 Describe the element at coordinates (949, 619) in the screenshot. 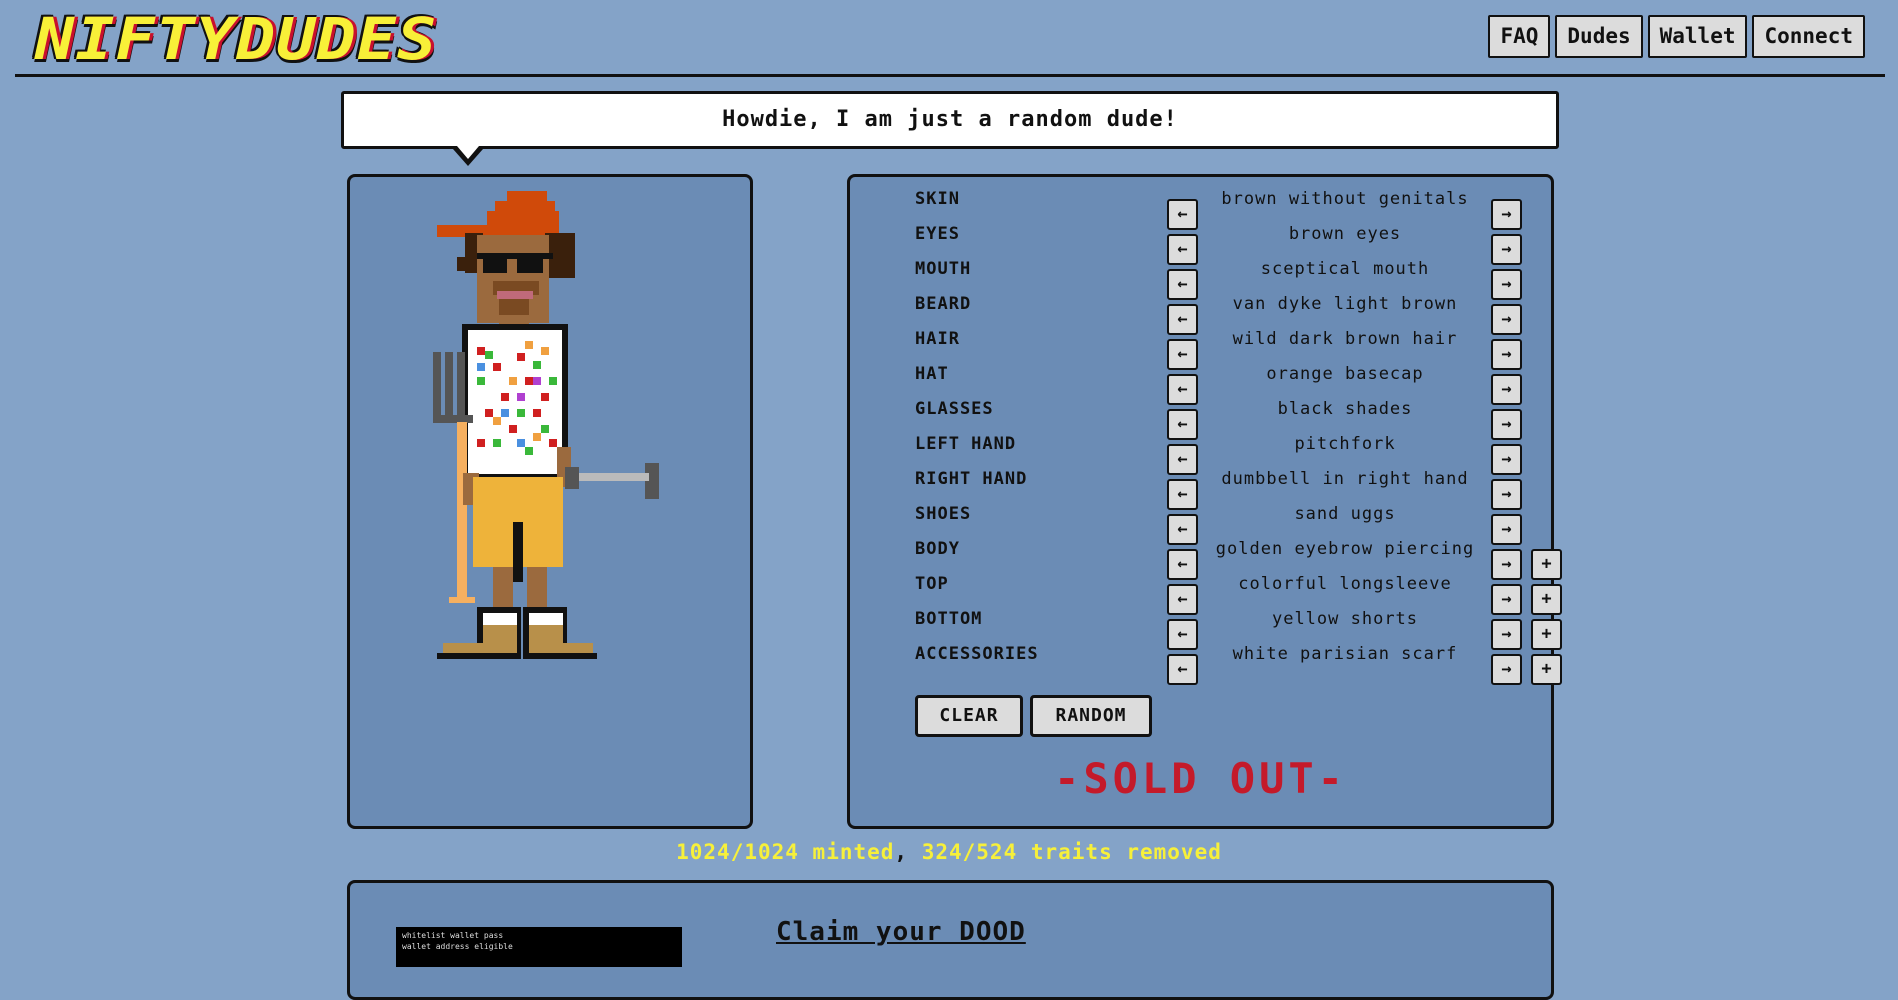

I see `trait-label: BOTTOM` at that location.